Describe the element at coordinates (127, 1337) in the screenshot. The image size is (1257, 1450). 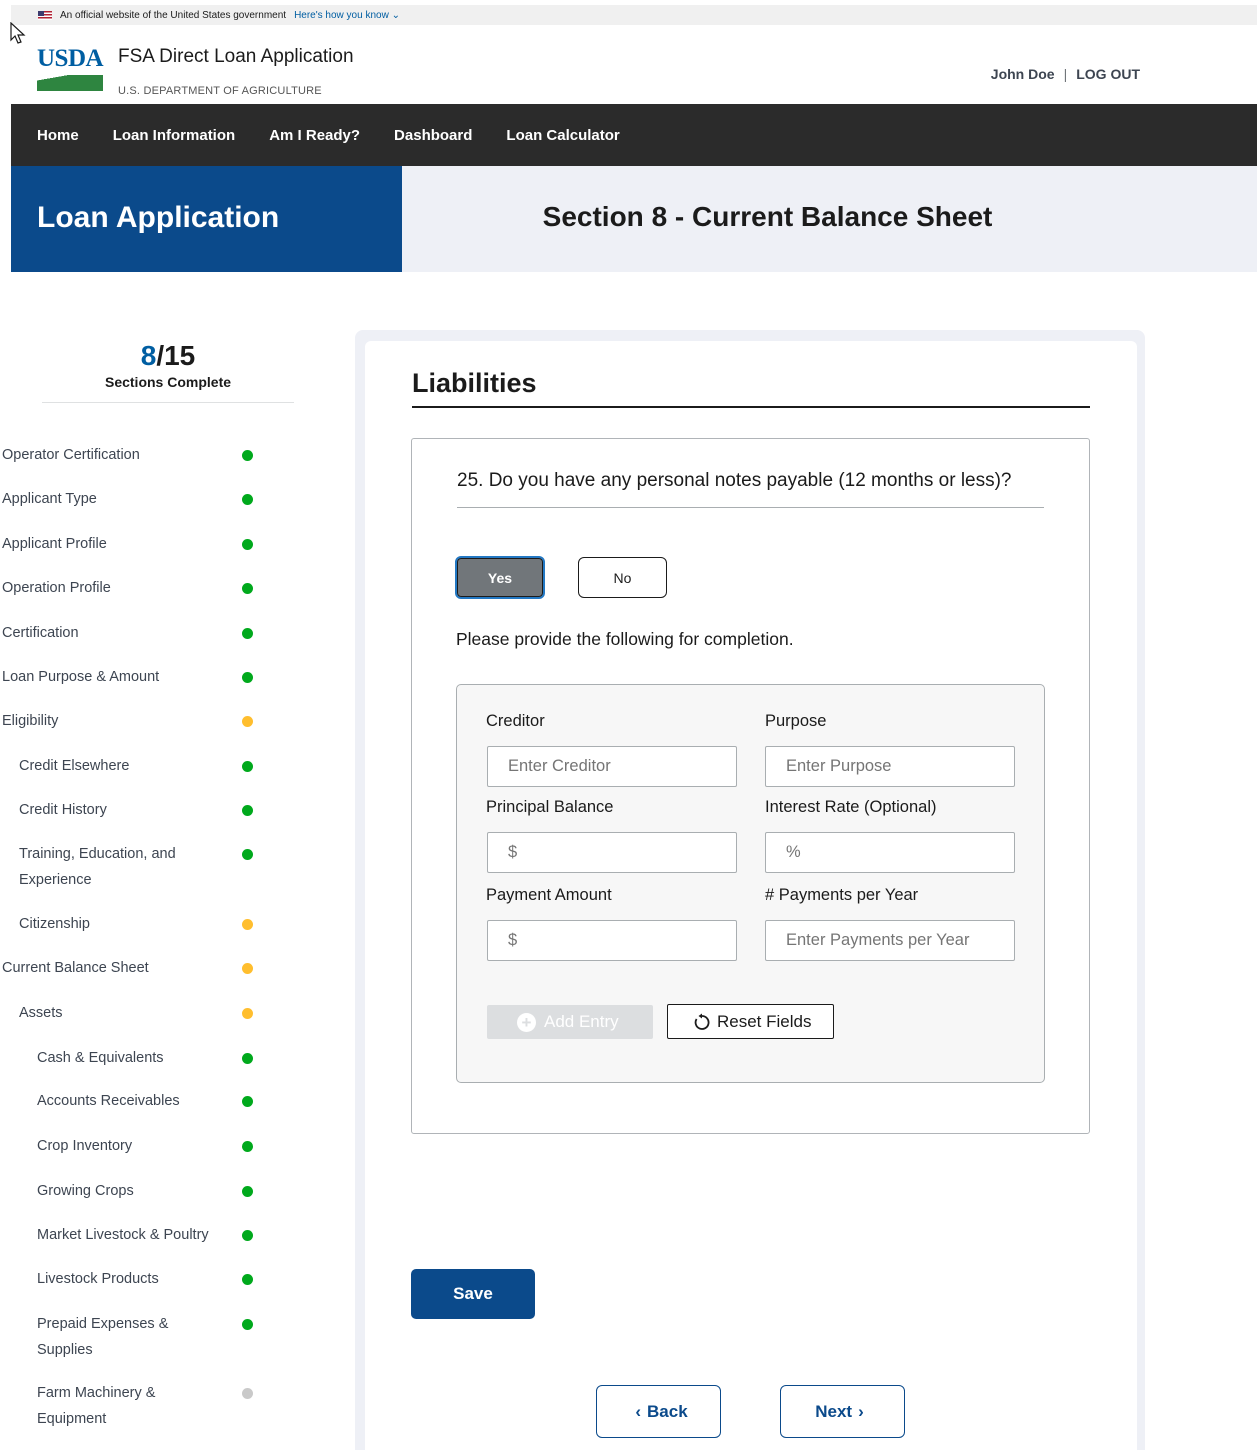
I see `sidebar-item-prepaid-expenses-supplies: Prepaid Expenses & Supplies` at that location.